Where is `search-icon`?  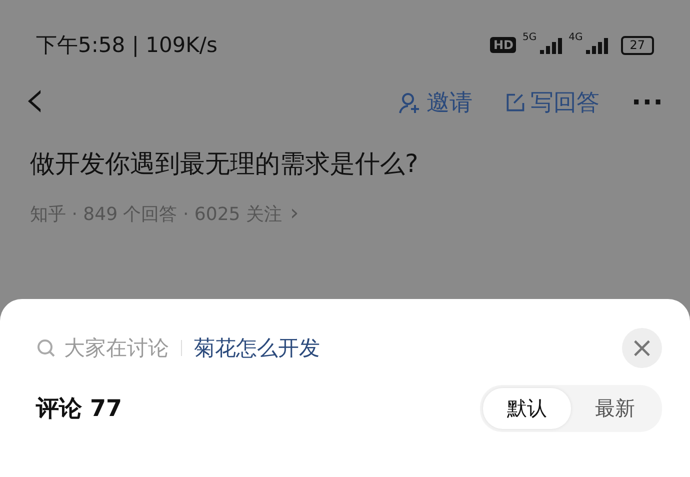
search-icon is located at coordinates (46, 348).